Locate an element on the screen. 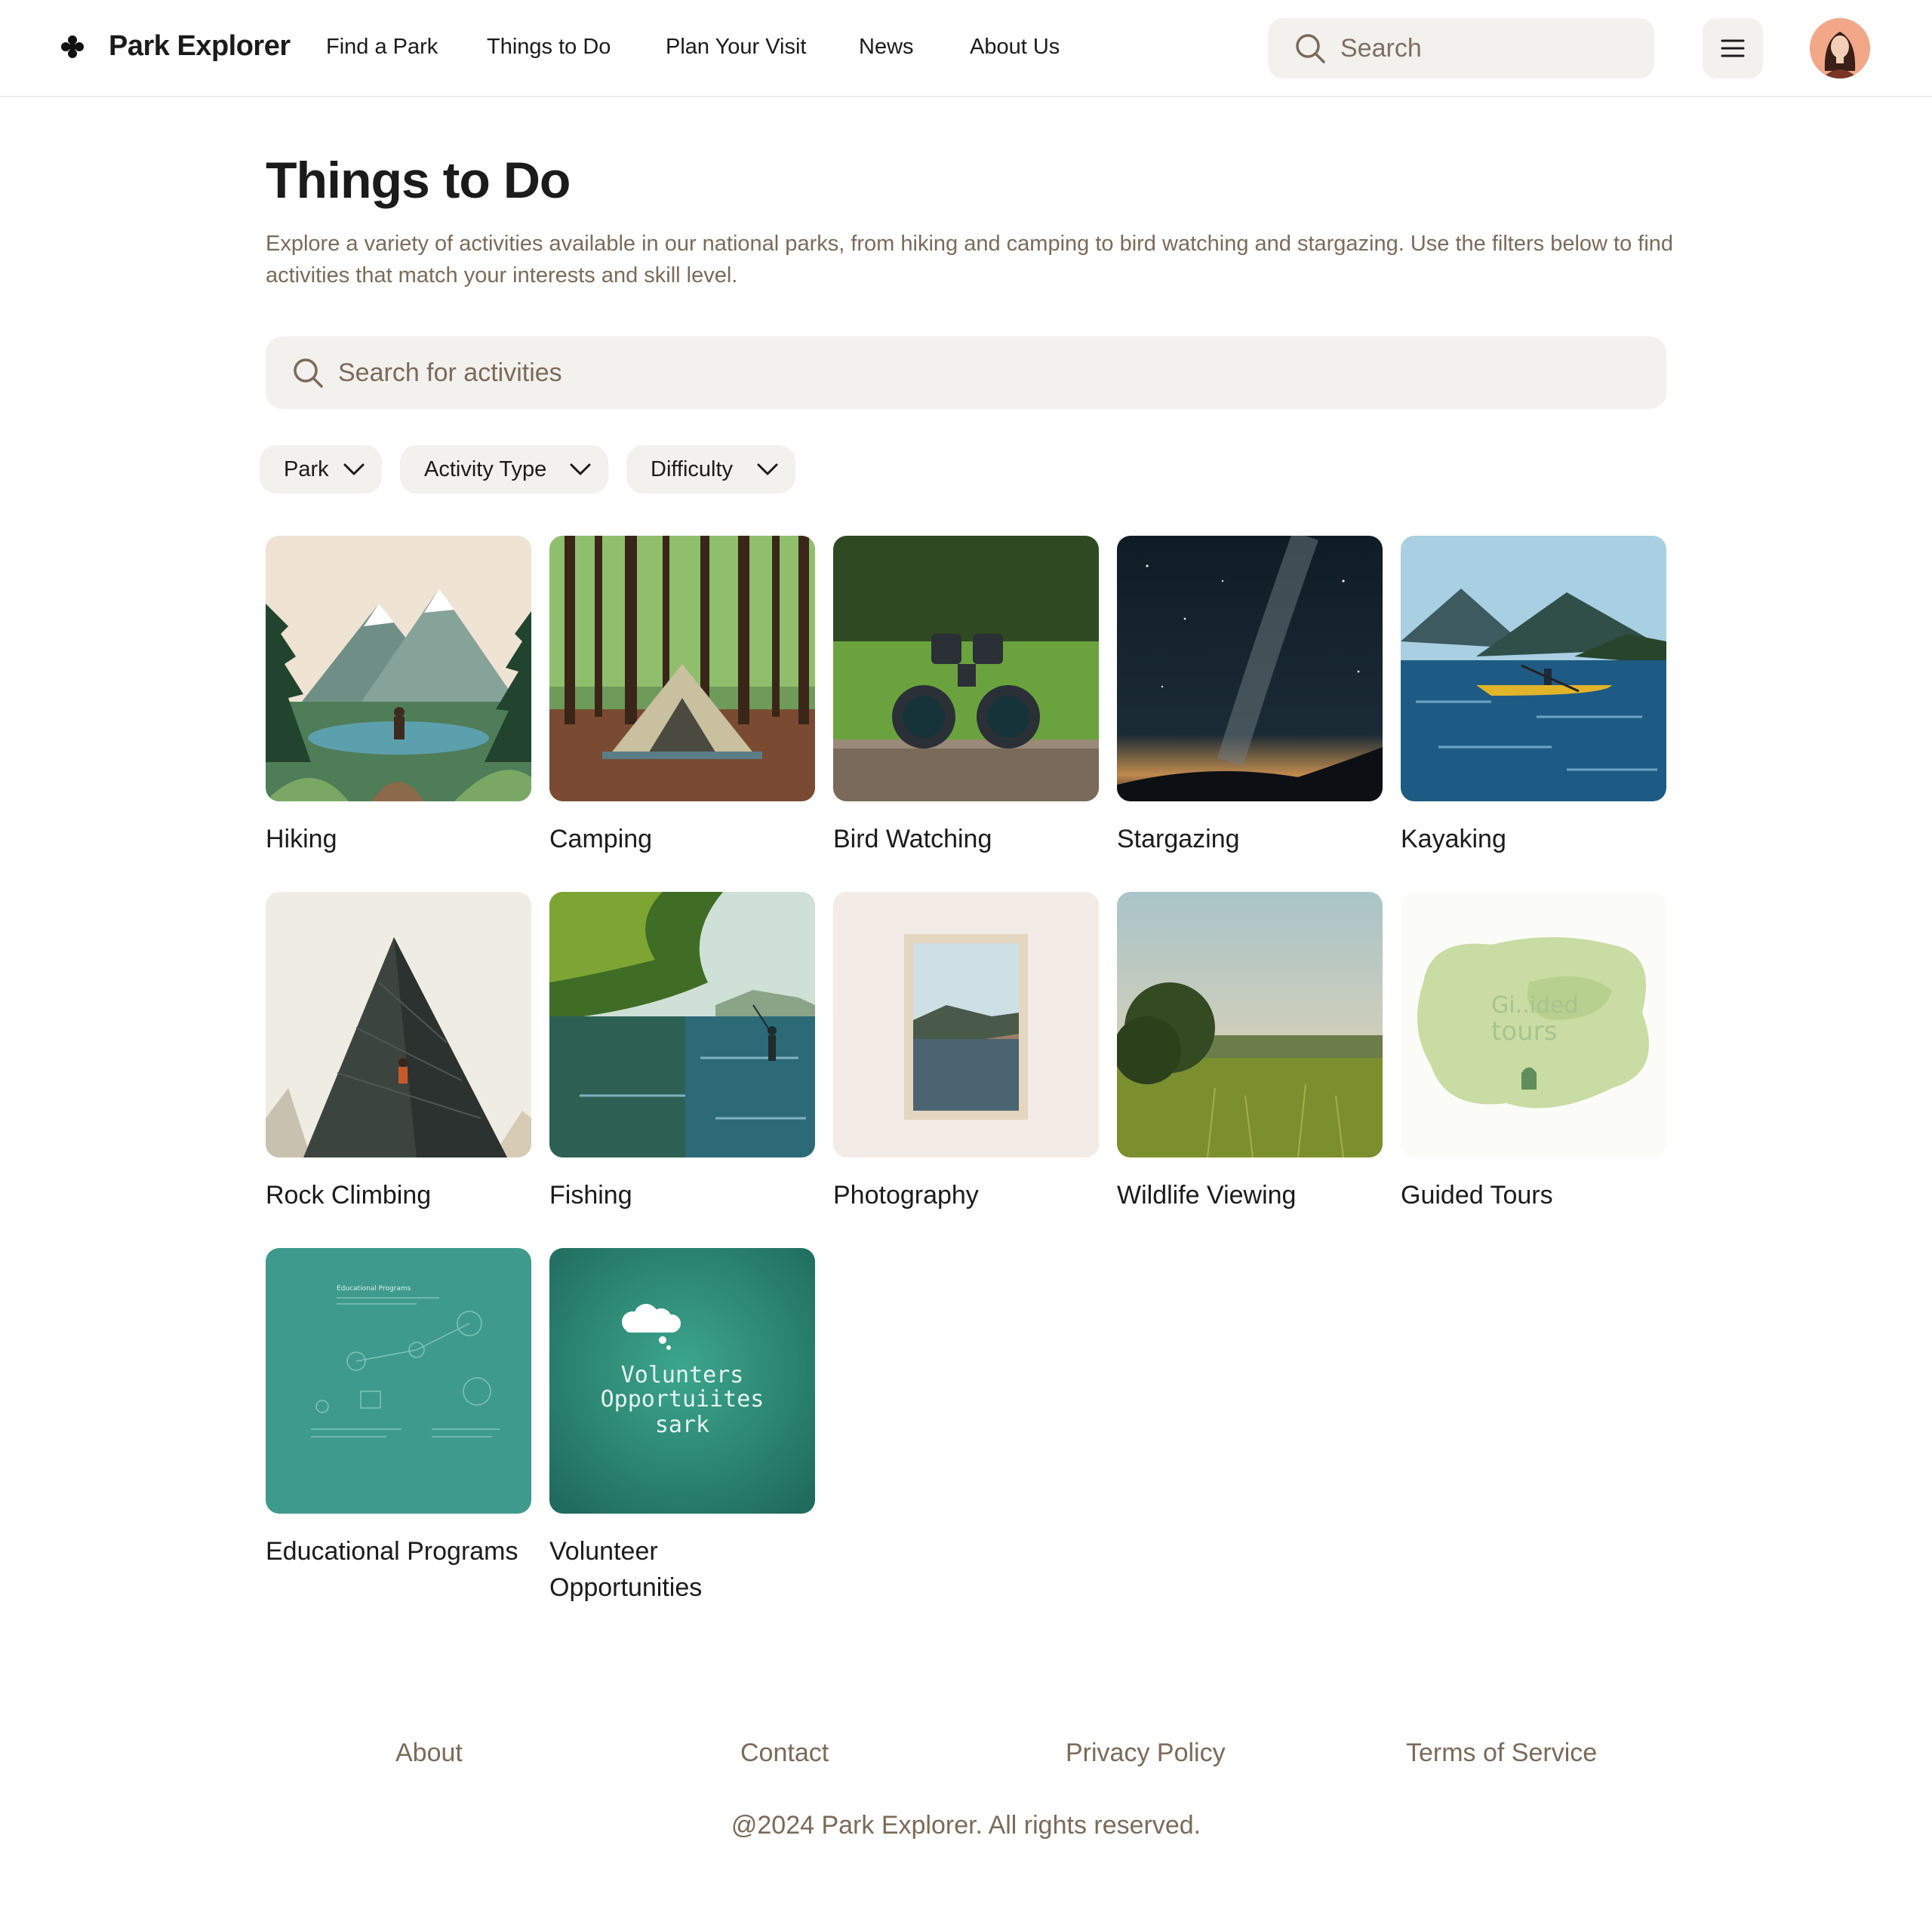 The image size is (1932, 1906). activity-label: Rock Climbing is located at coordinates (349, 1196).